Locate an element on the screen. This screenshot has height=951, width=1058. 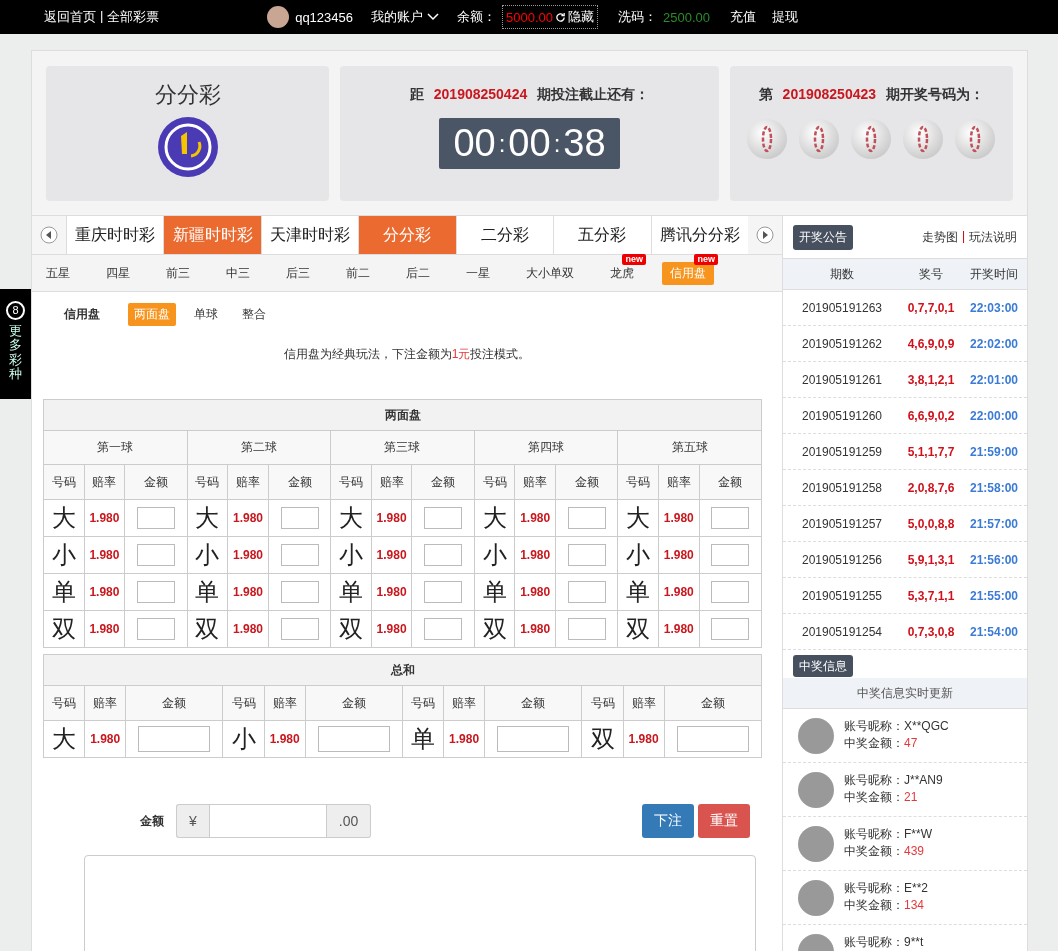
form-button: 下注 is located at coordinates (668, 821).